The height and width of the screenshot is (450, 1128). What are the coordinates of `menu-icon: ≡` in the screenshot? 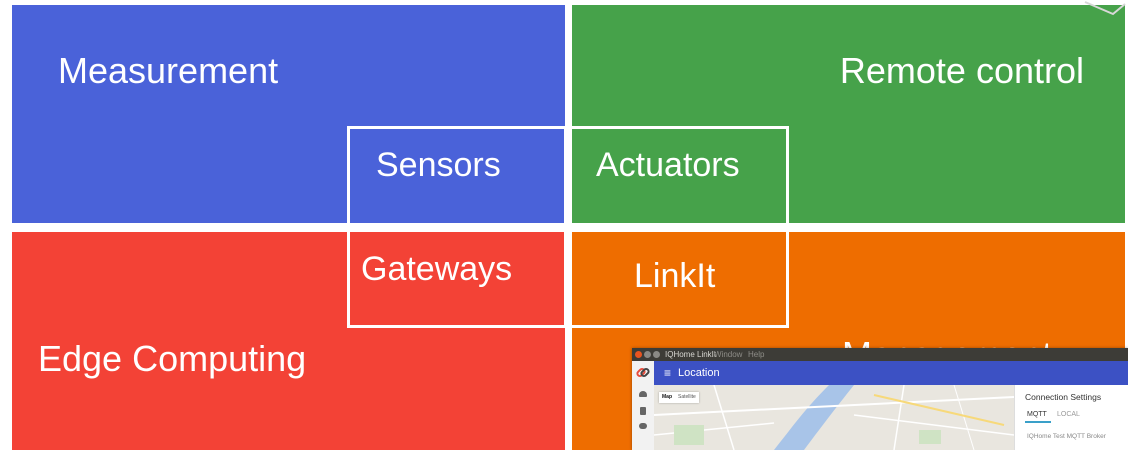 It's located at (667, 373).